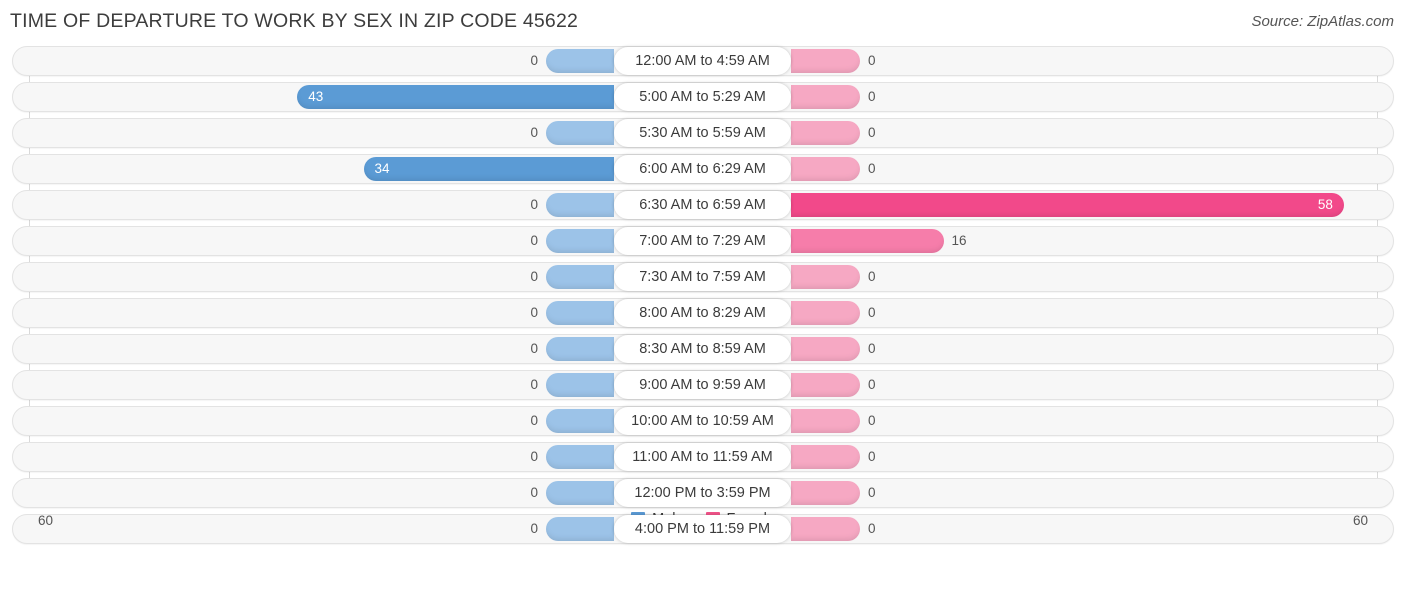 This screenshot has height=595, width=1406. I want to click on bar-female: 58, so click(1067, 205).